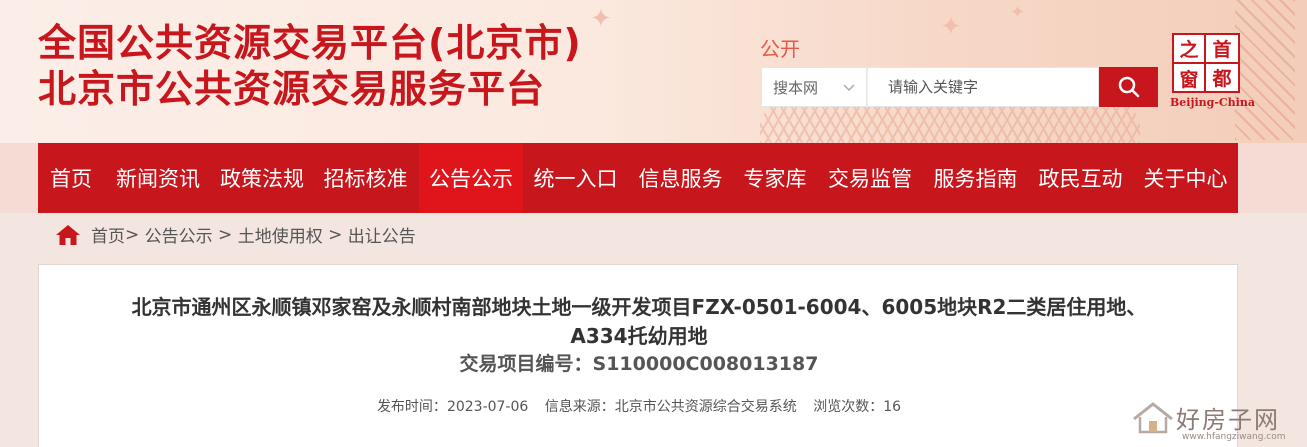 This screenshot has width=1307, height=447. Describe the element at coordinates (705, 364) in the screenshot. I see `project-code-value: S110000C008013187` at that location.